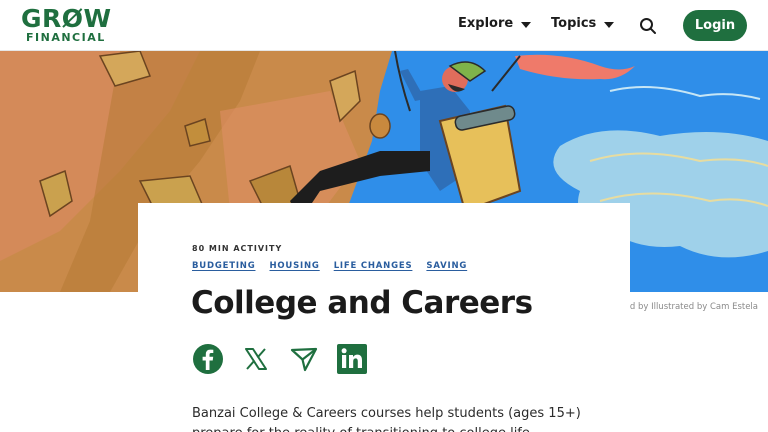 The width and height of the screenshot is (768, 432). What do you see at coordinates (715, 25) in the screenshot?
I see `login-button: Login` at bounding box center [715, 25].